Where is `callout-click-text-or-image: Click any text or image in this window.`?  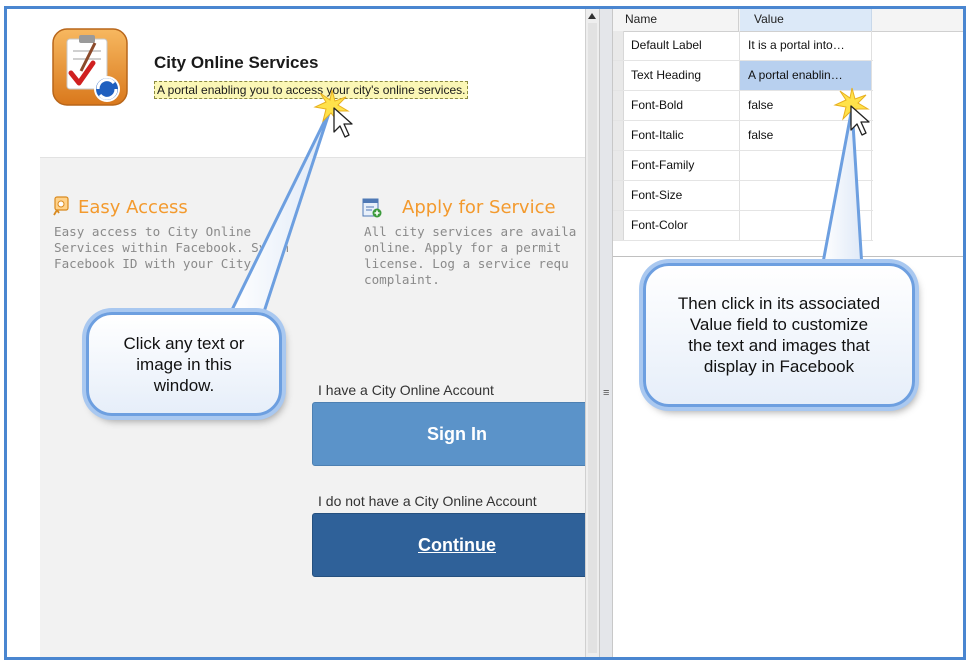 callout-click-text-or-image: Click any text or image in this window. is located at coordinates (184, 364).